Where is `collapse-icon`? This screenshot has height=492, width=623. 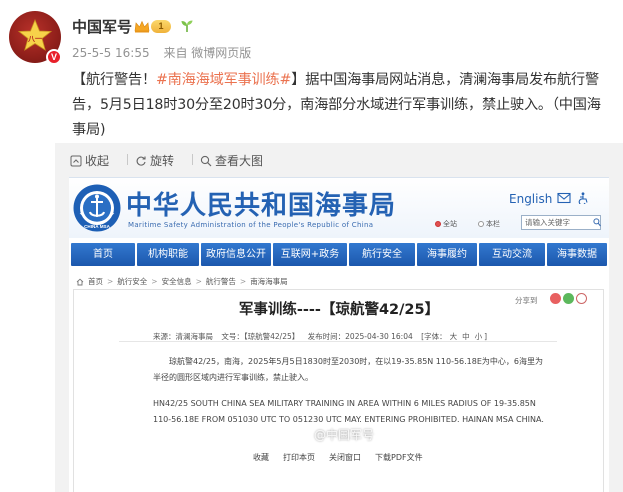 collapse-icon is located at coordinates (76, 160).